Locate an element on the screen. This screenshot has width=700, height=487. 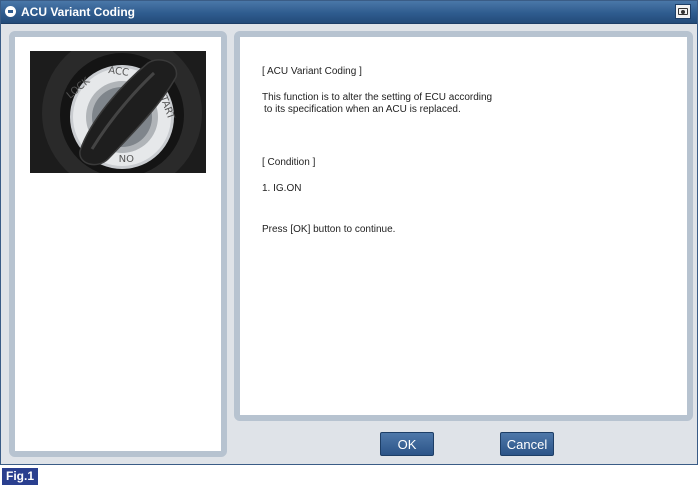
window-title: ACU Variant Coding is located at coordinates (78, 12).